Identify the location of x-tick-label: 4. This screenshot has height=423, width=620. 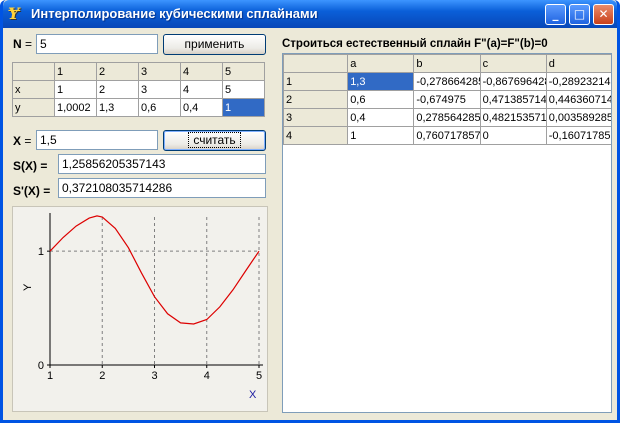
(207, 376).